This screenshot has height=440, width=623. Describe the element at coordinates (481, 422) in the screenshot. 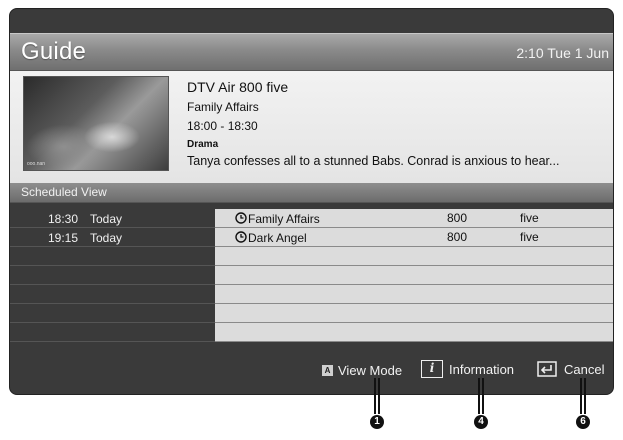

I see `callout-number: 4` at that location.